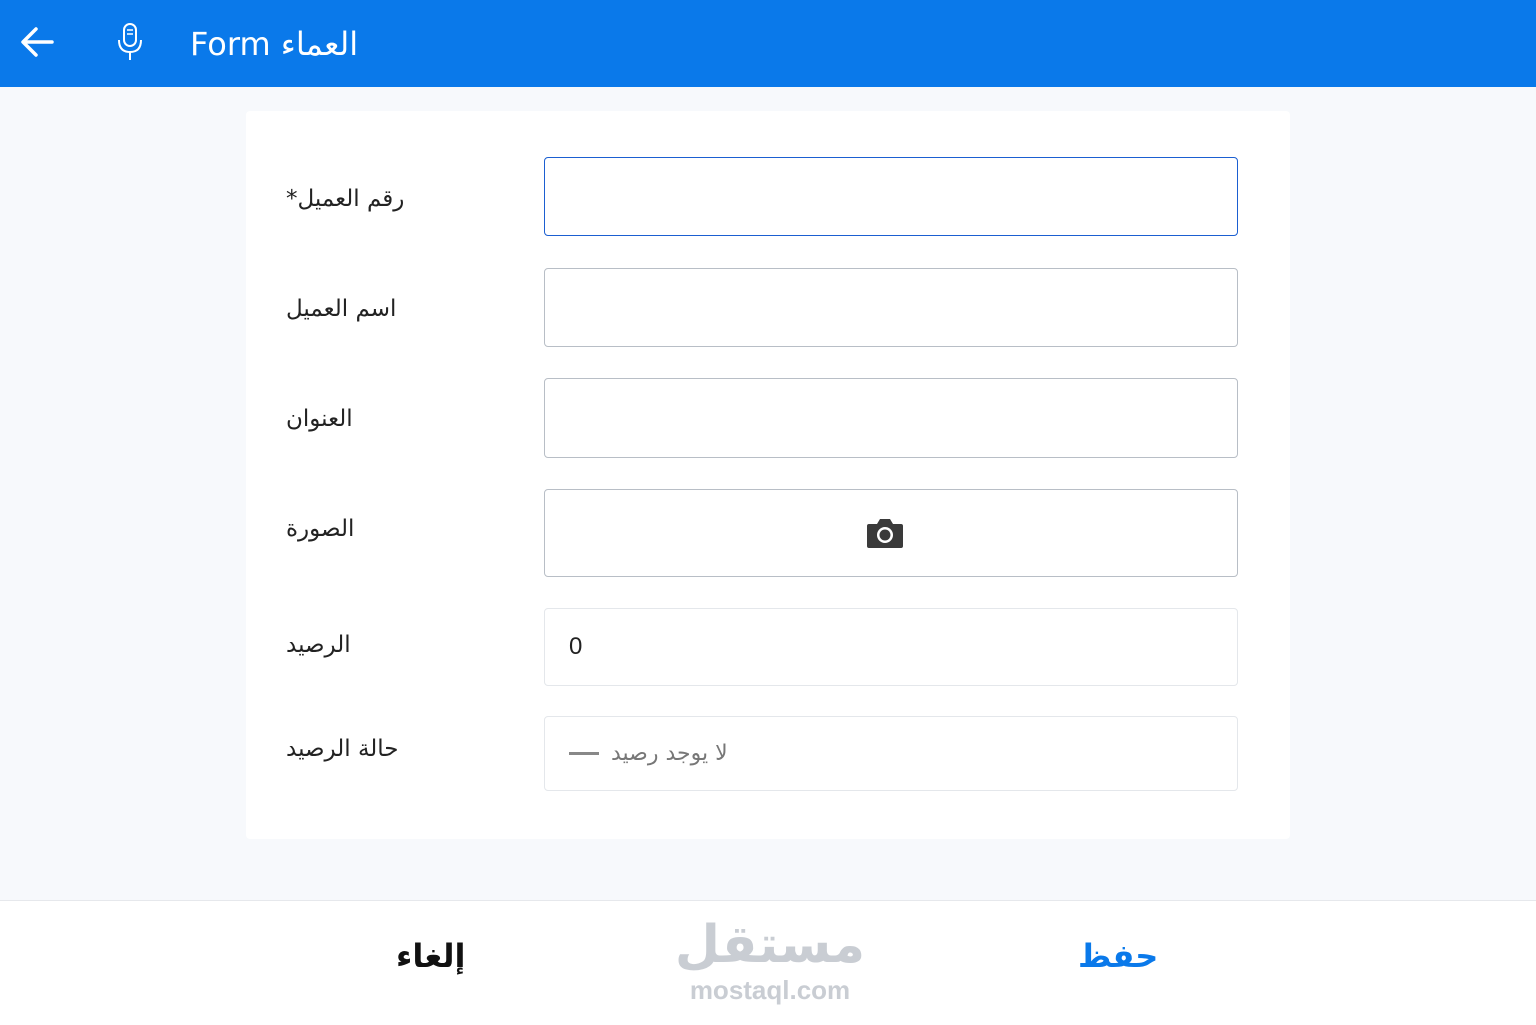 This screenshot has height=1025, width=1536. Describe the element at coordinates (274, 44) in the screenshot. I see `page-title: العماء Form` at that location.